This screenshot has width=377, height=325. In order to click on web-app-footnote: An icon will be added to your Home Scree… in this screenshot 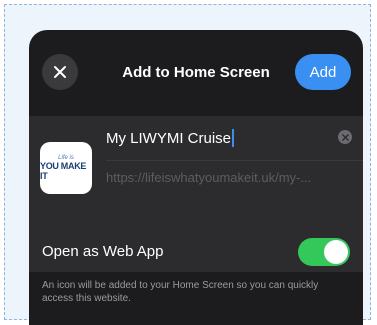, I will do `click(180, 292)`.